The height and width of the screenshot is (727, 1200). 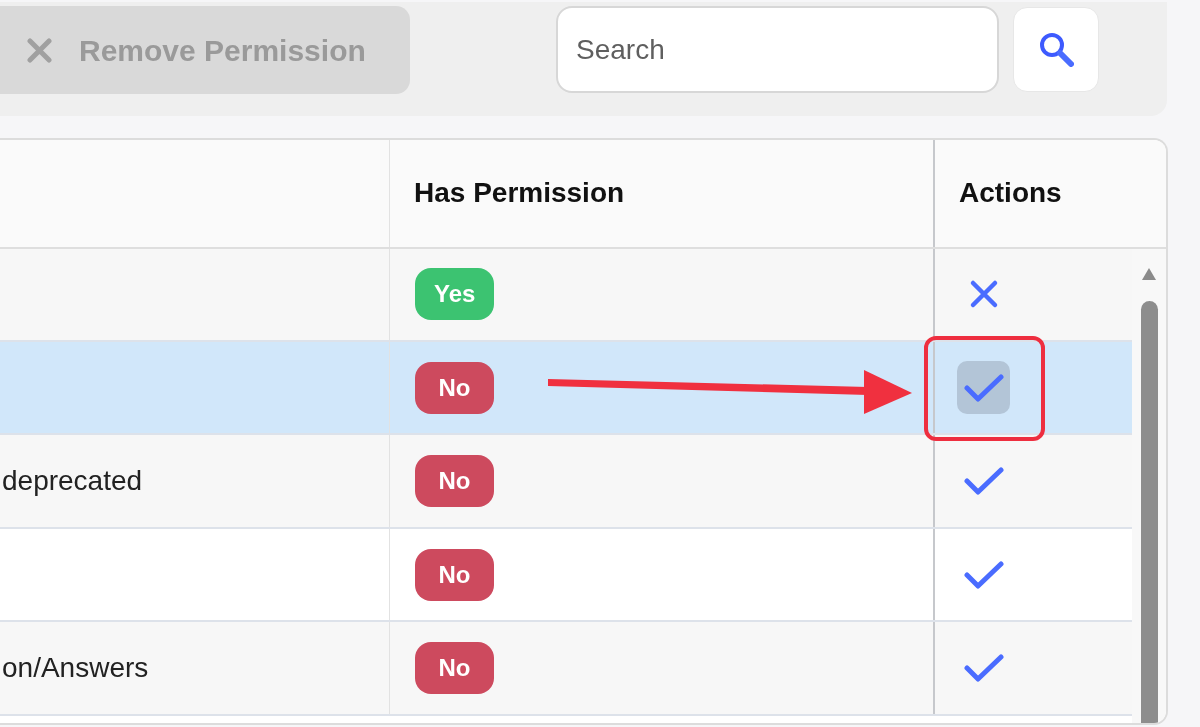 I want to click on search-field: Search, so click(x=777, y=49).